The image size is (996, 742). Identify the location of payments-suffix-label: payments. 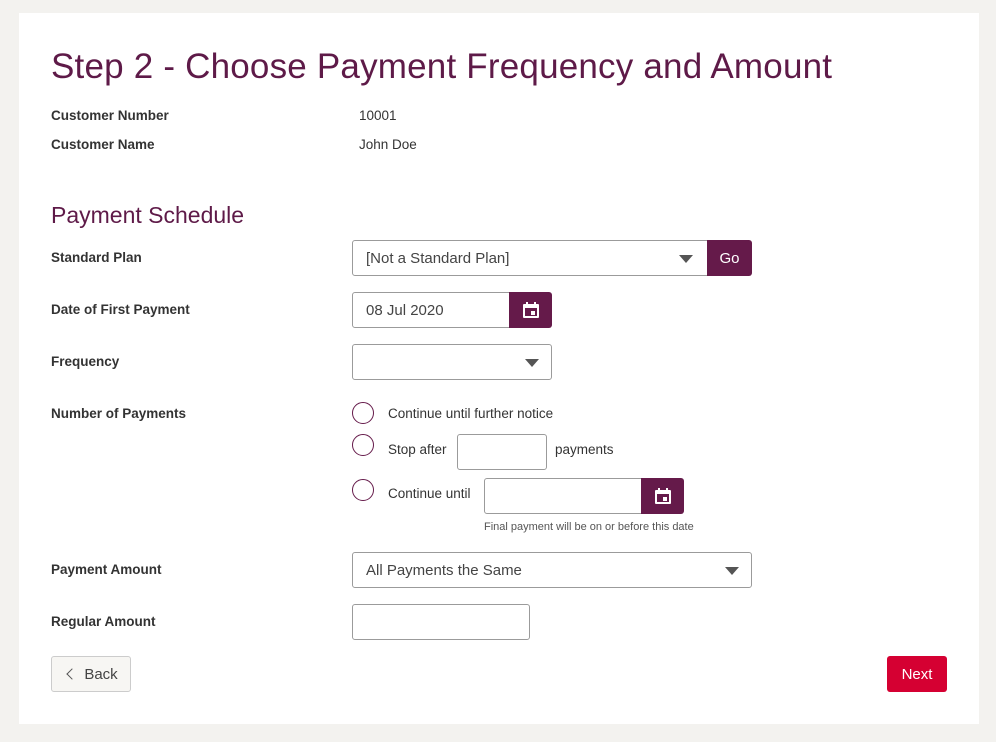
(584, 449).